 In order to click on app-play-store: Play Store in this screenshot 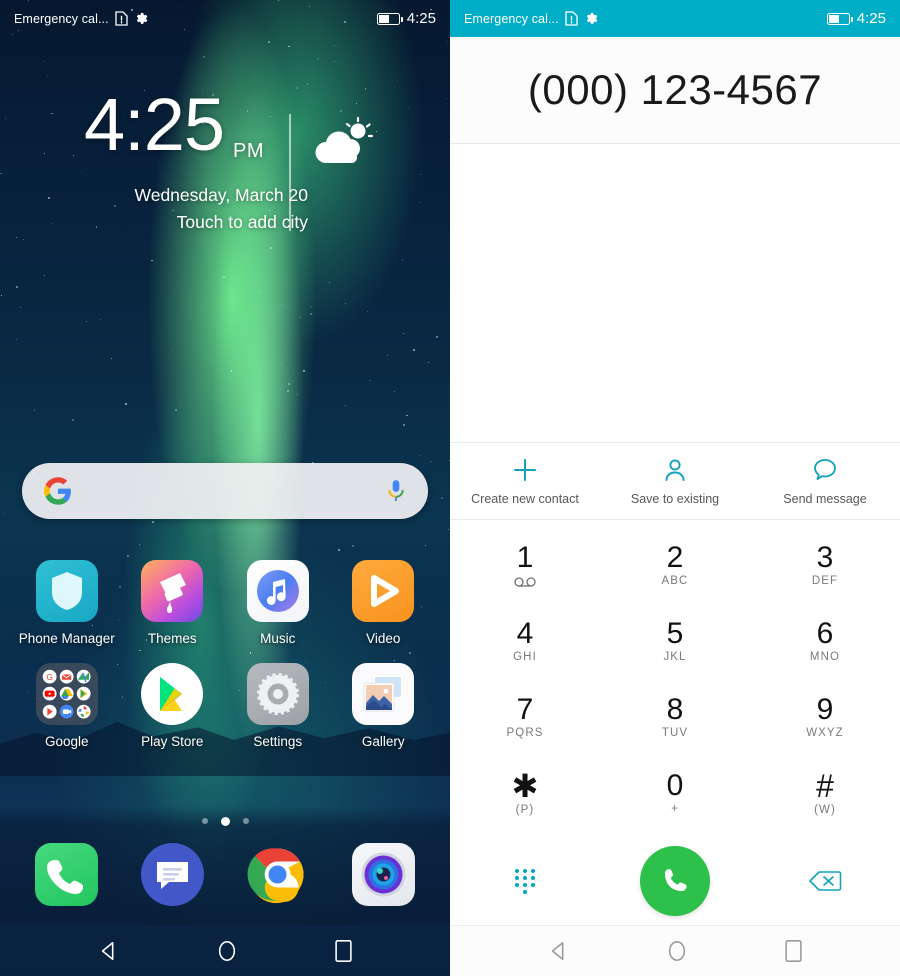, I will do `click(173, 706)`.